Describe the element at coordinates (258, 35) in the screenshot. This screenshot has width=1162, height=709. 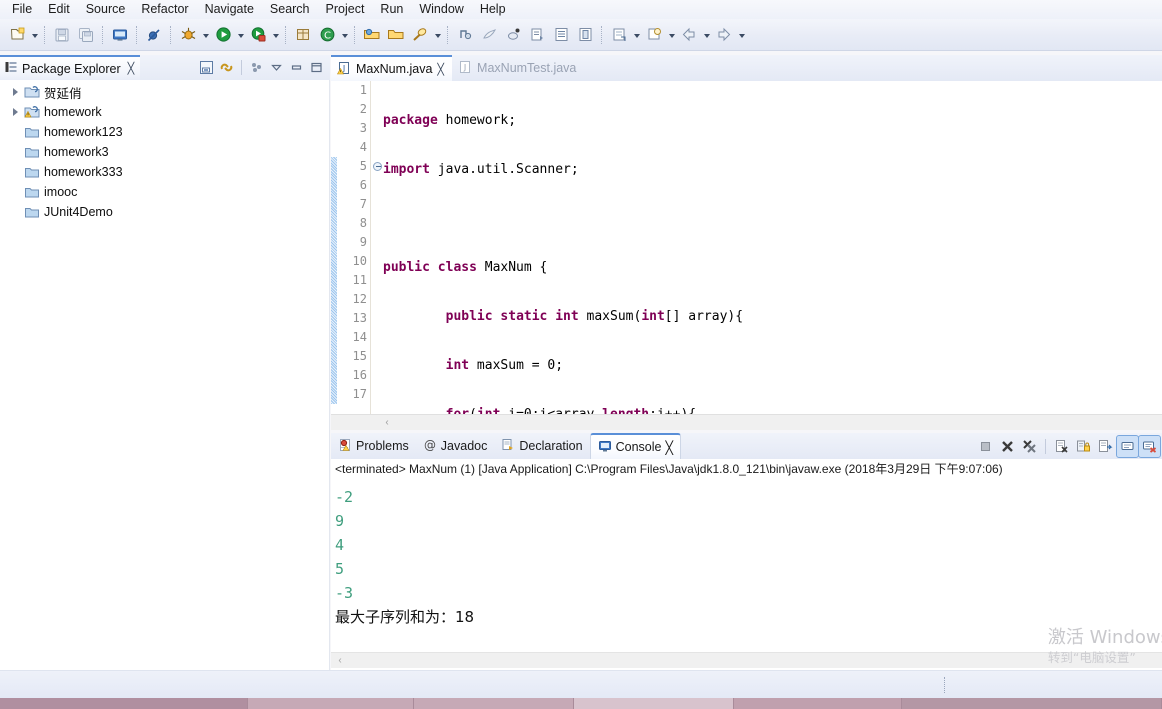
I see `run-coverage-icon` at that location.